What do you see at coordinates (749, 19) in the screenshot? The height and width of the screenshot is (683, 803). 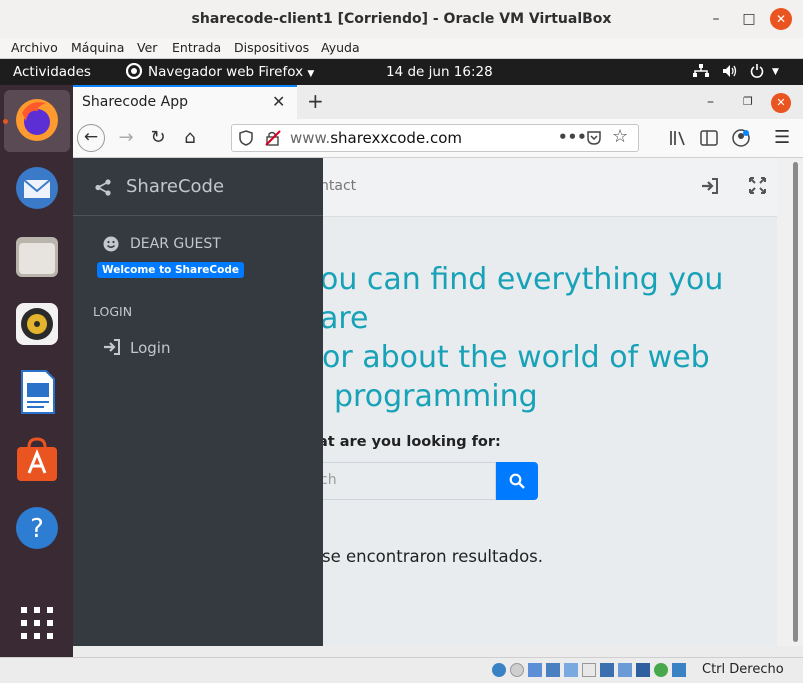 I see `maximize-button: □` at bounding box center [749, 19].